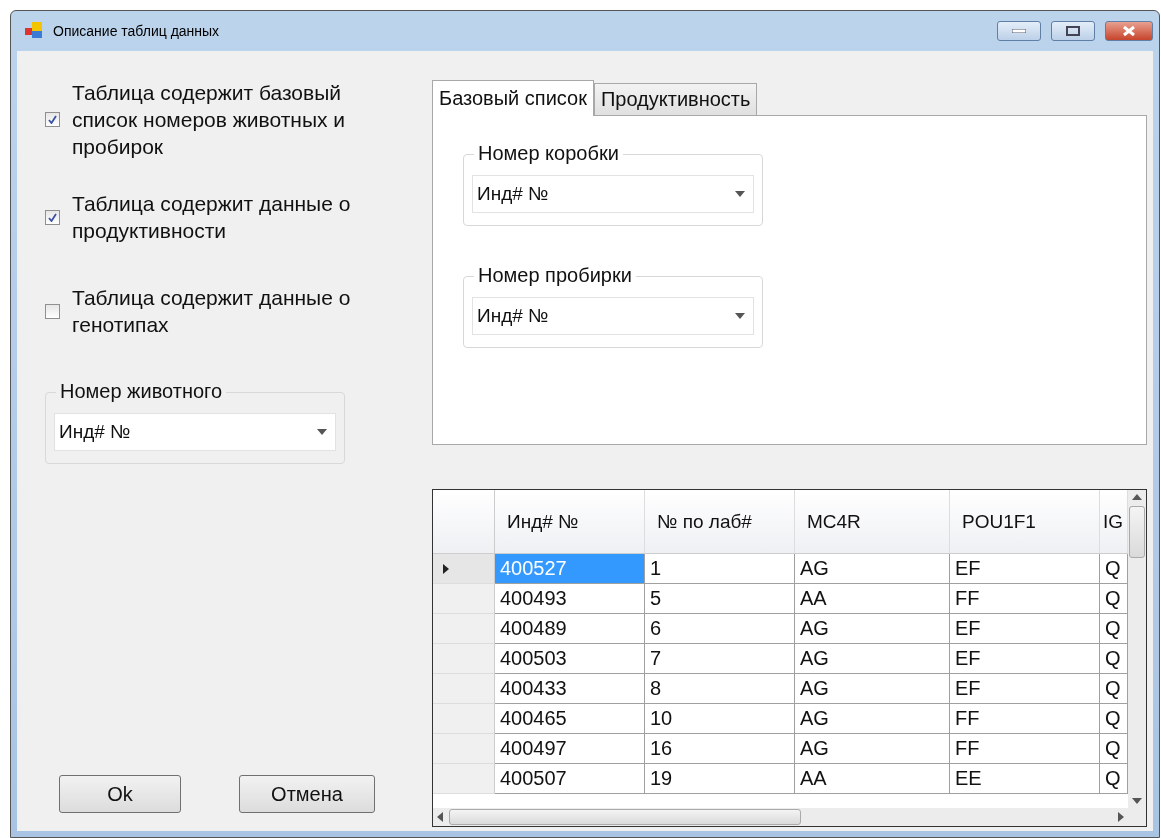  What do you see at coordinates (307, 794) in the screenshot?
I see `cancel-button: Отмена` at bounding box center [307, 794].